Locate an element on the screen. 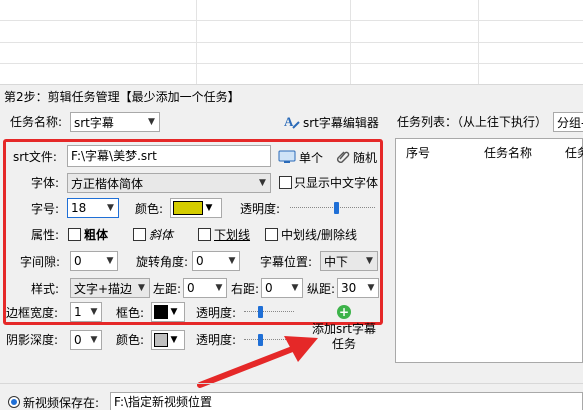  spacing-label: 字间隙: is located at coordinates (40, 262).